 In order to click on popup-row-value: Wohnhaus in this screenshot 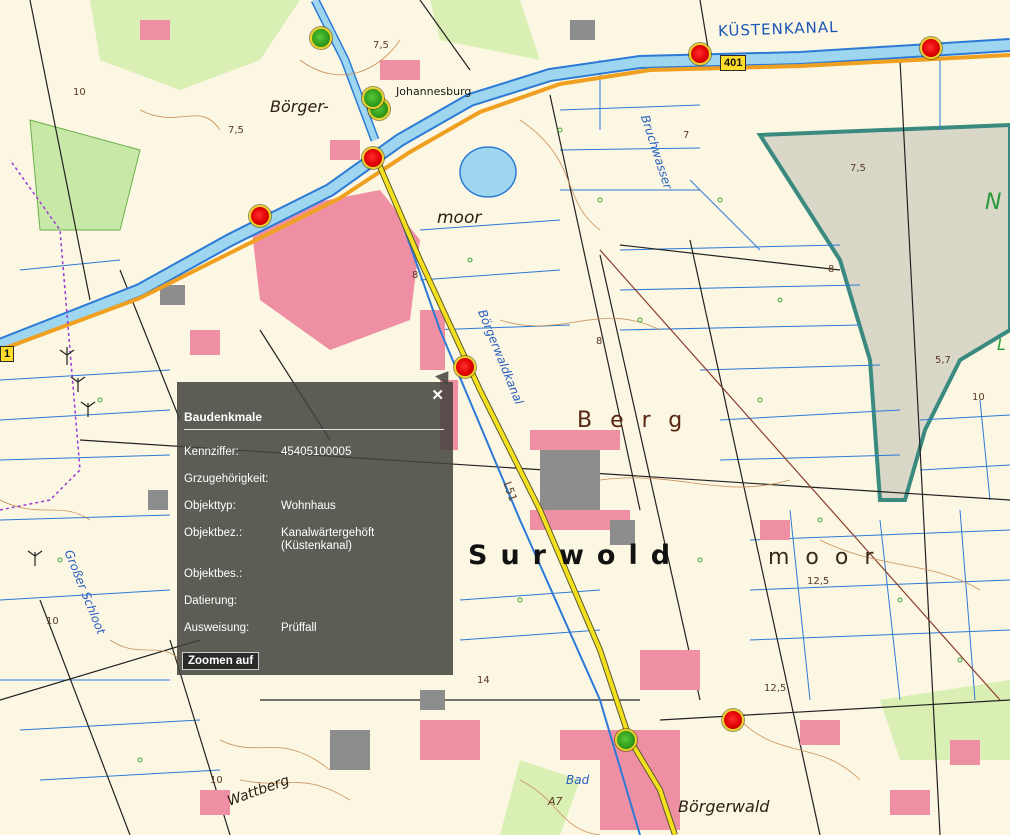, I will do `click(308, 506)`.